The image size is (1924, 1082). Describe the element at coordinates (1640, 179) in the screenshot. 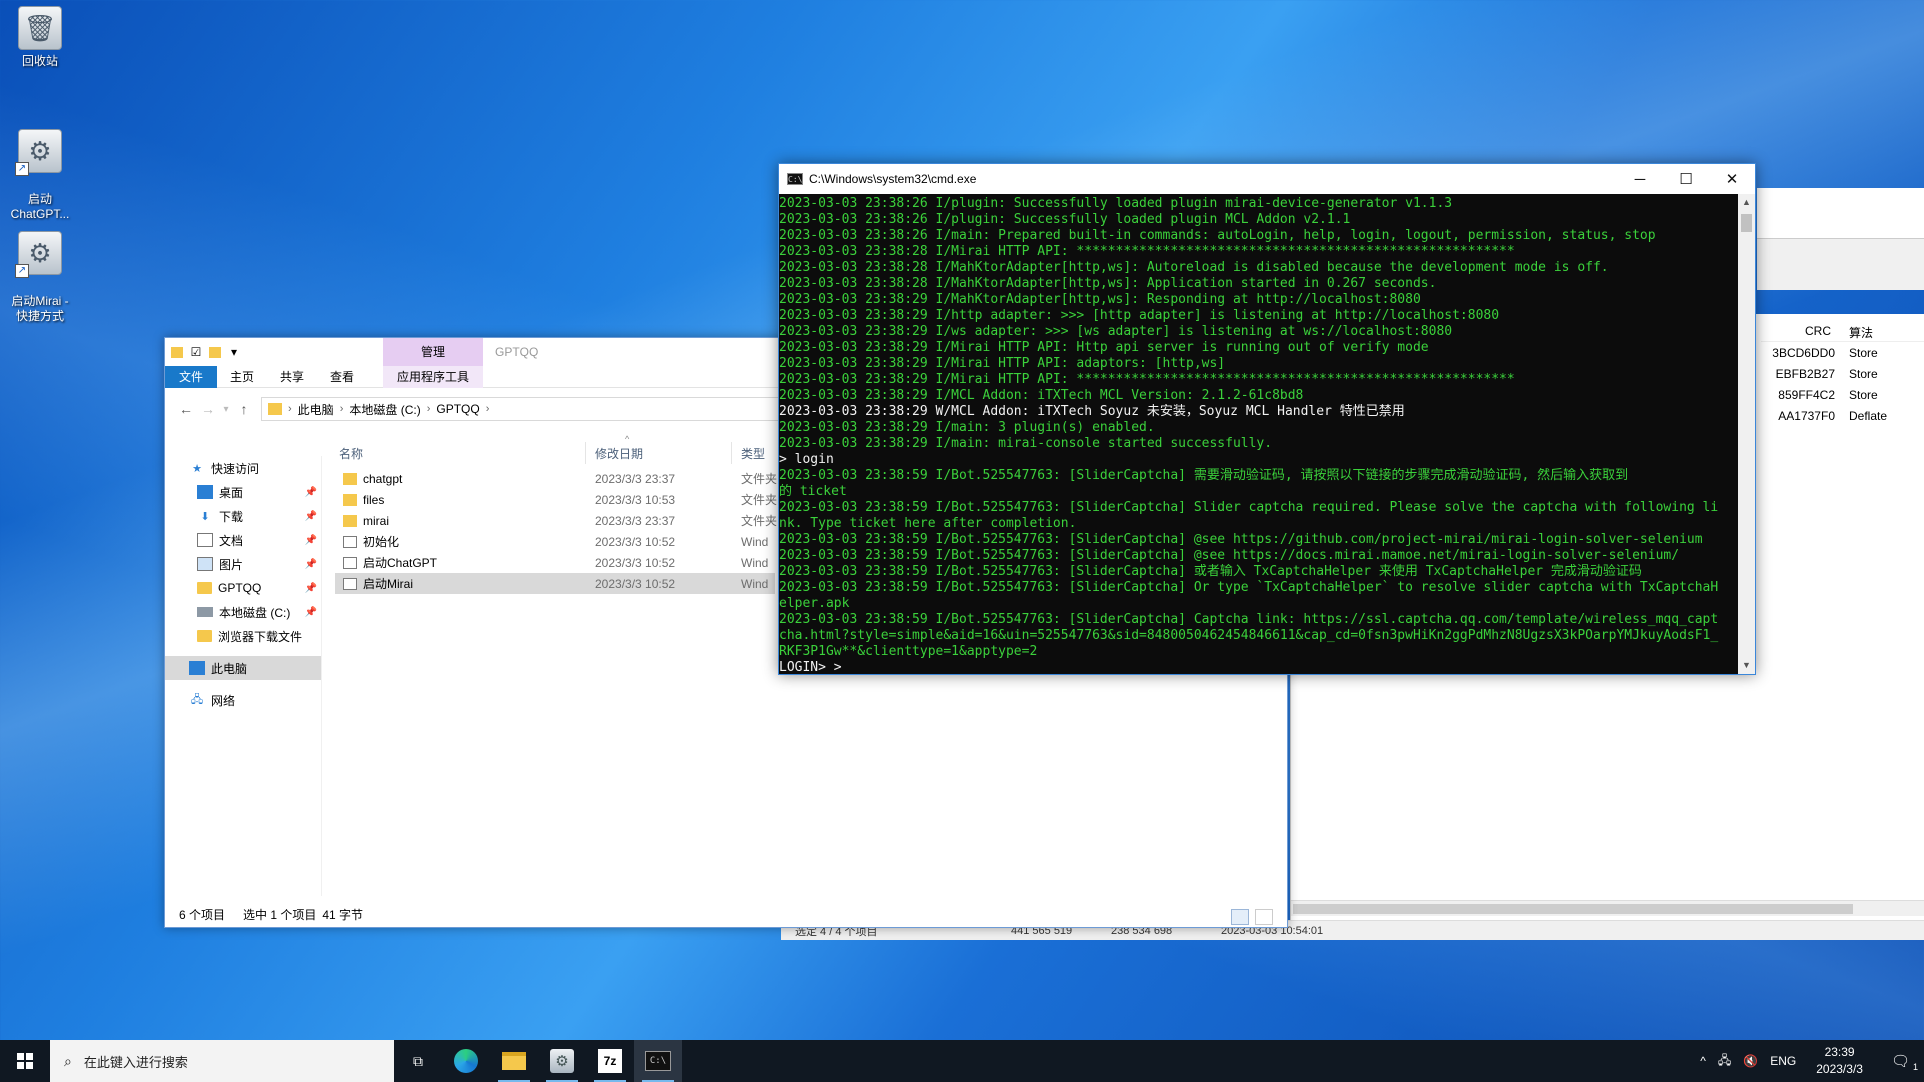

I see `minimize-button: ─` at that location.